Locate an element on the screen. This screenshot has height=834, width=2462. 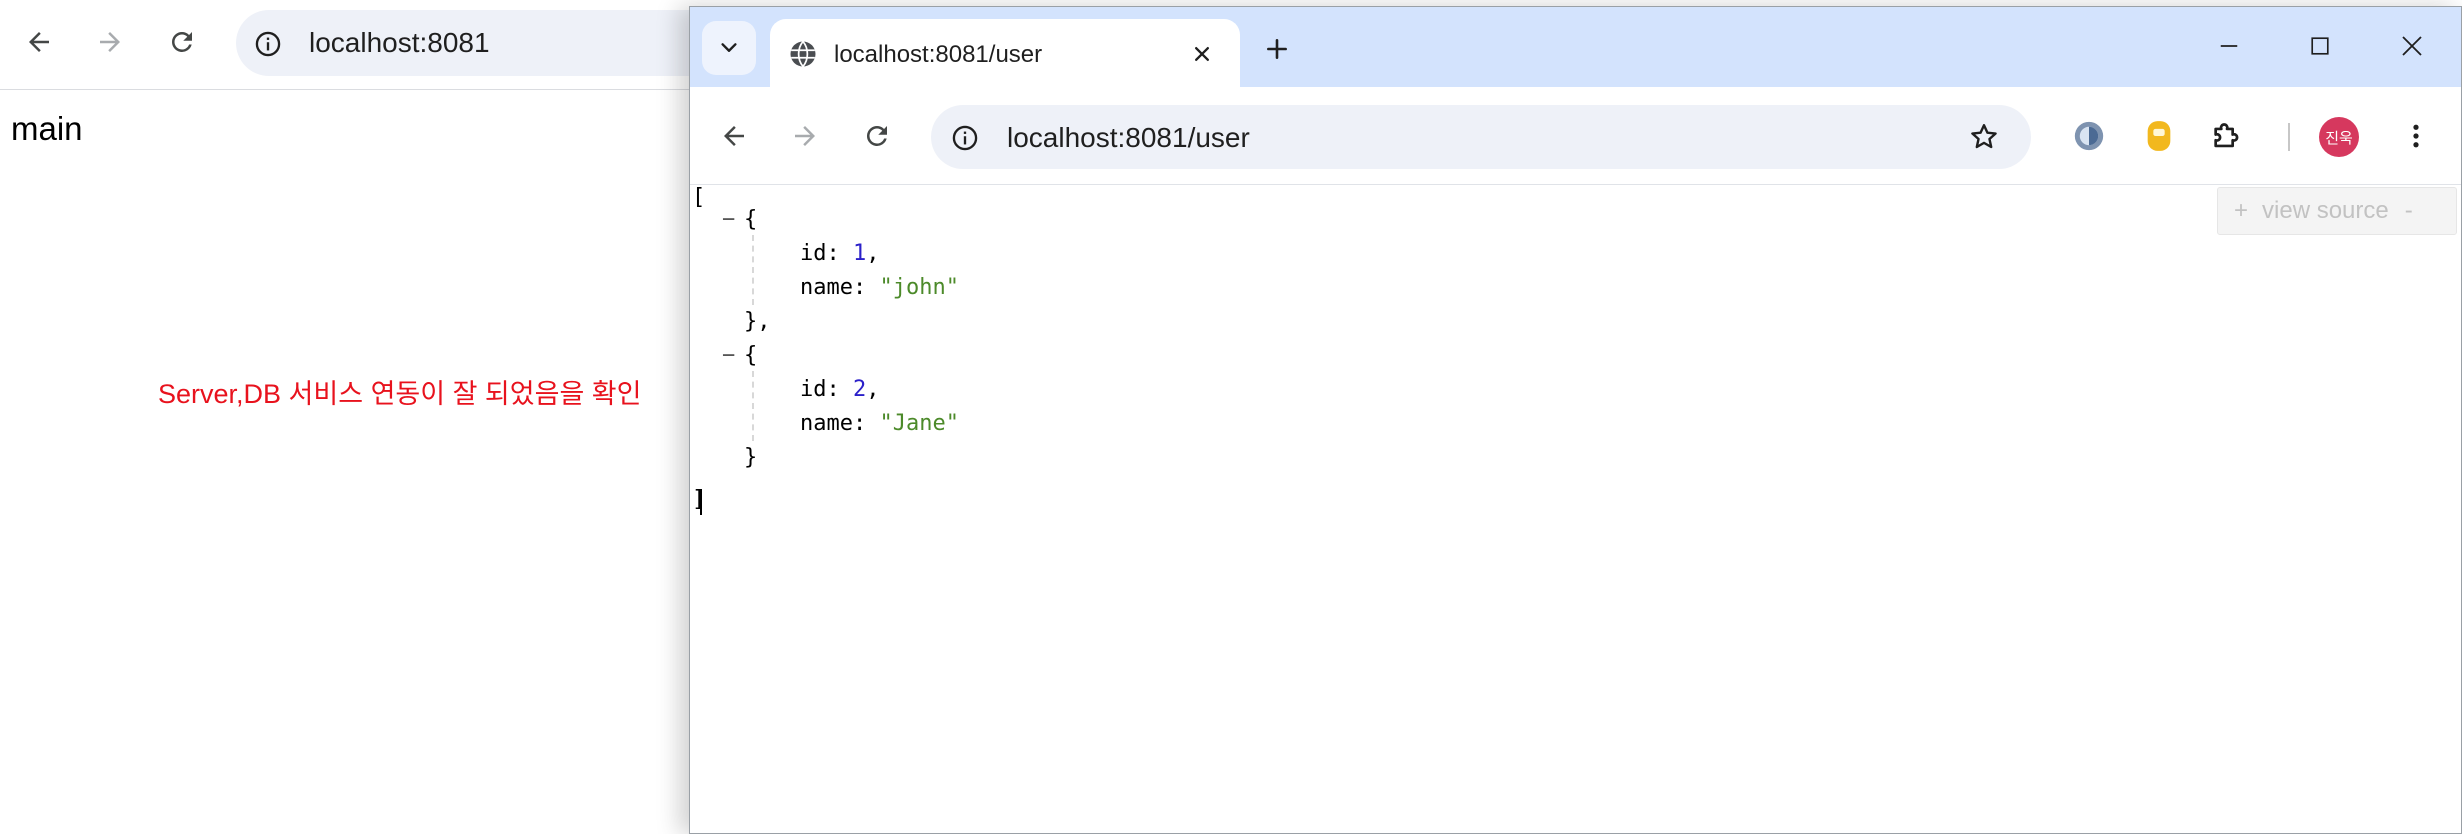
json-property-id: id: 2, is located at coordinates (840, 389).